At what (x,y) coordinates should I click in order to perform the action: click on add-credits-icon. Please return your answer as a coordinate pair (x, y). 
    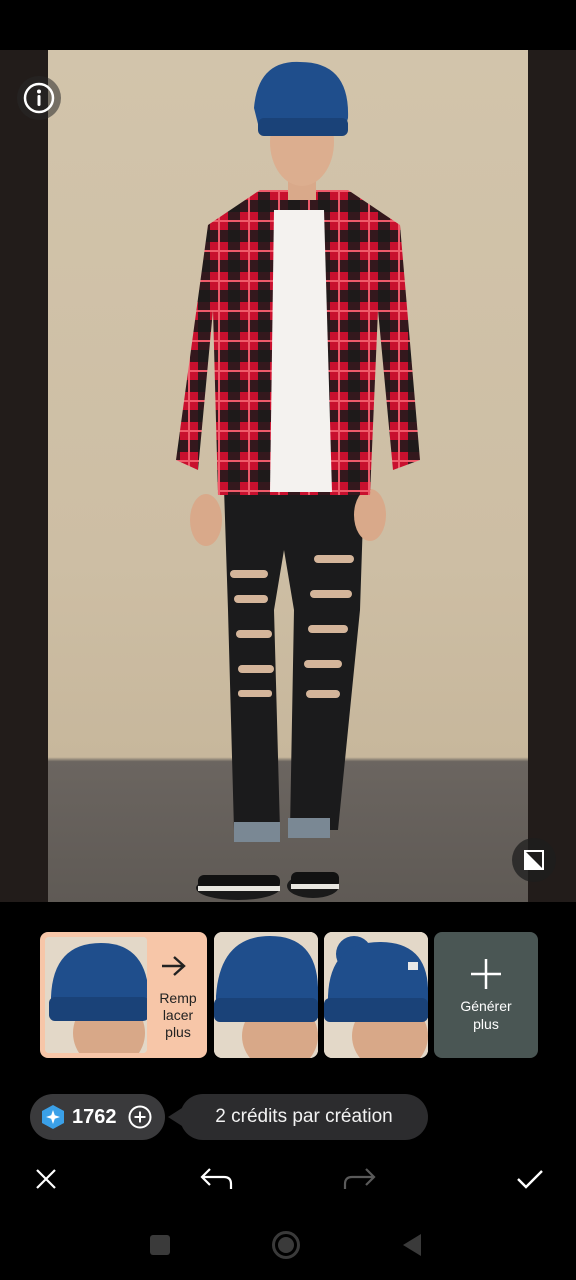
    Looking at the image, I should click on (140, 1117).